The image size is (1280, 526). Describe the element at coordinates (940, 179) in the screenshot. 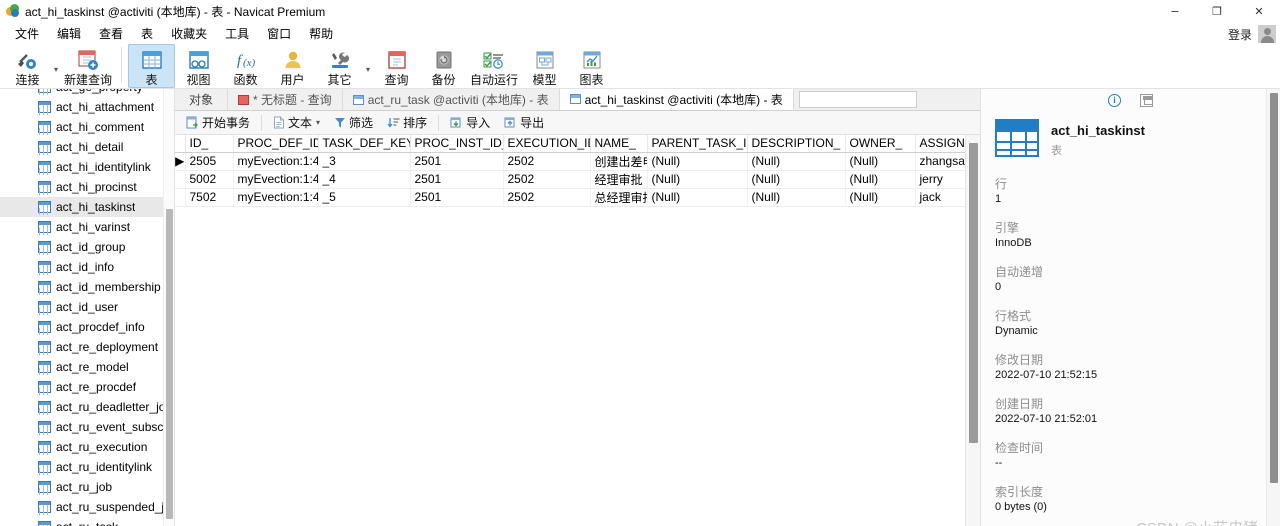

I see `cell-ASSIGNE: jerry` at that location.